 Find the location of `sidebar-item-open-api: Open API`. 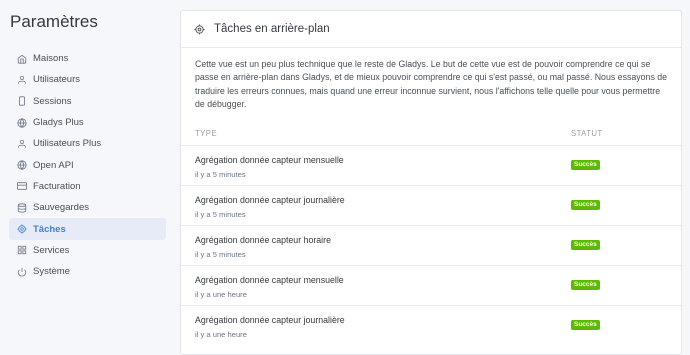

sidebar-item-open-api: Open API is located at coordinates (87, 164).